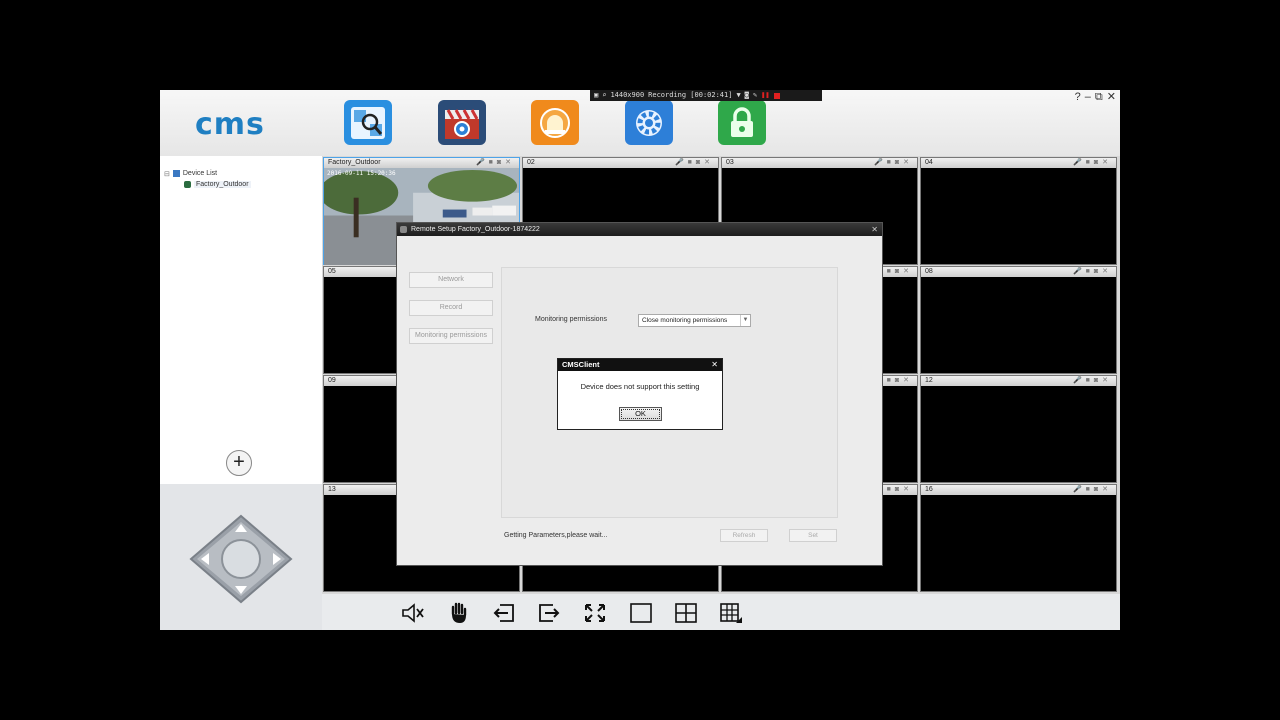  I want to click on multi-layout-icon, so click(731, 613).